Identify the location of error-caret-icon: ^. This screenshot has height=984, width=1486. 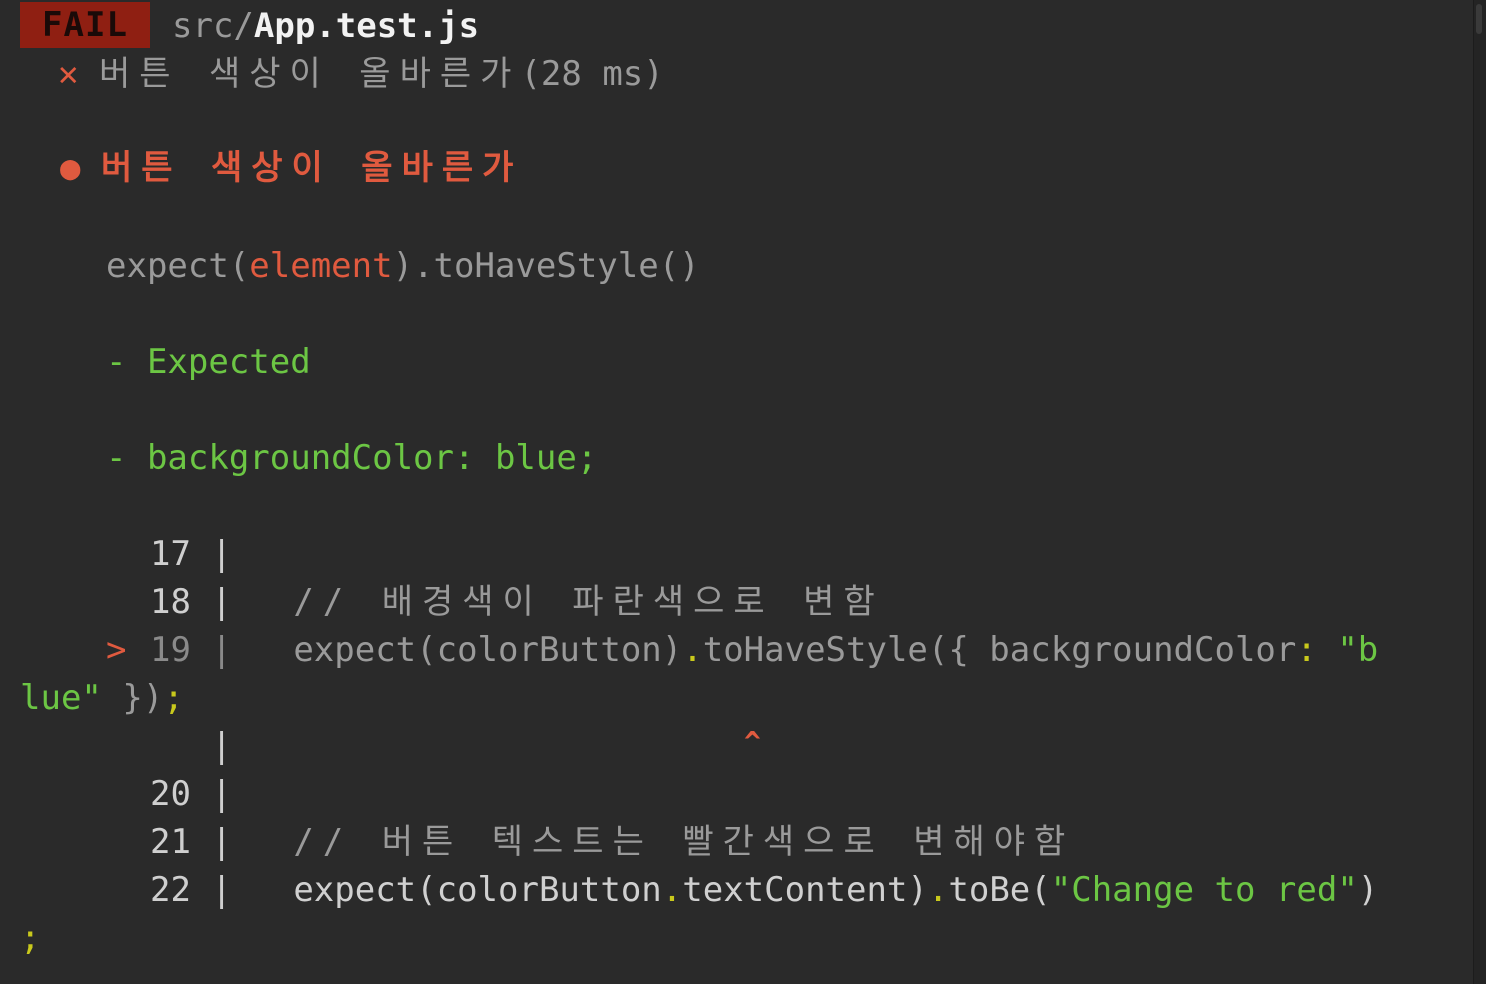
(752, 741).